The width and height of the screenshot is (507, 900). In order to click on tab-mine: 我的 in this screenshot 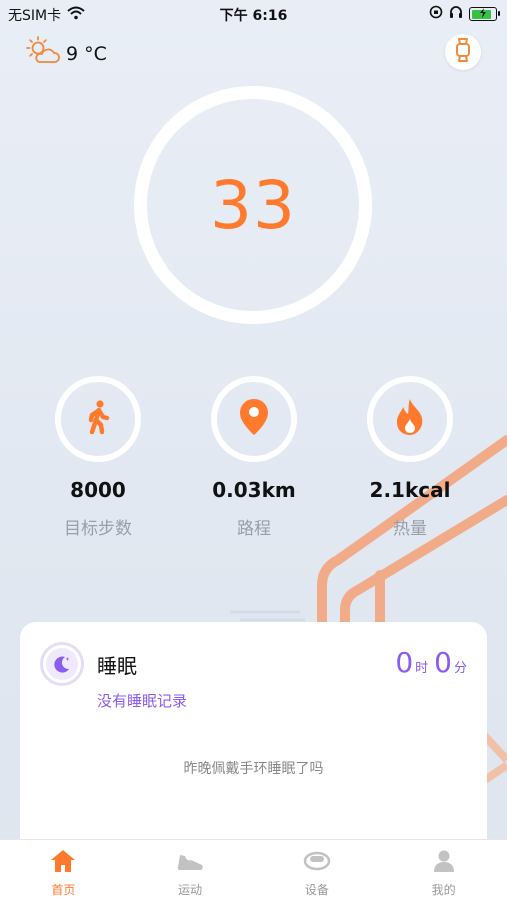, I will do `click(443, 870)`.